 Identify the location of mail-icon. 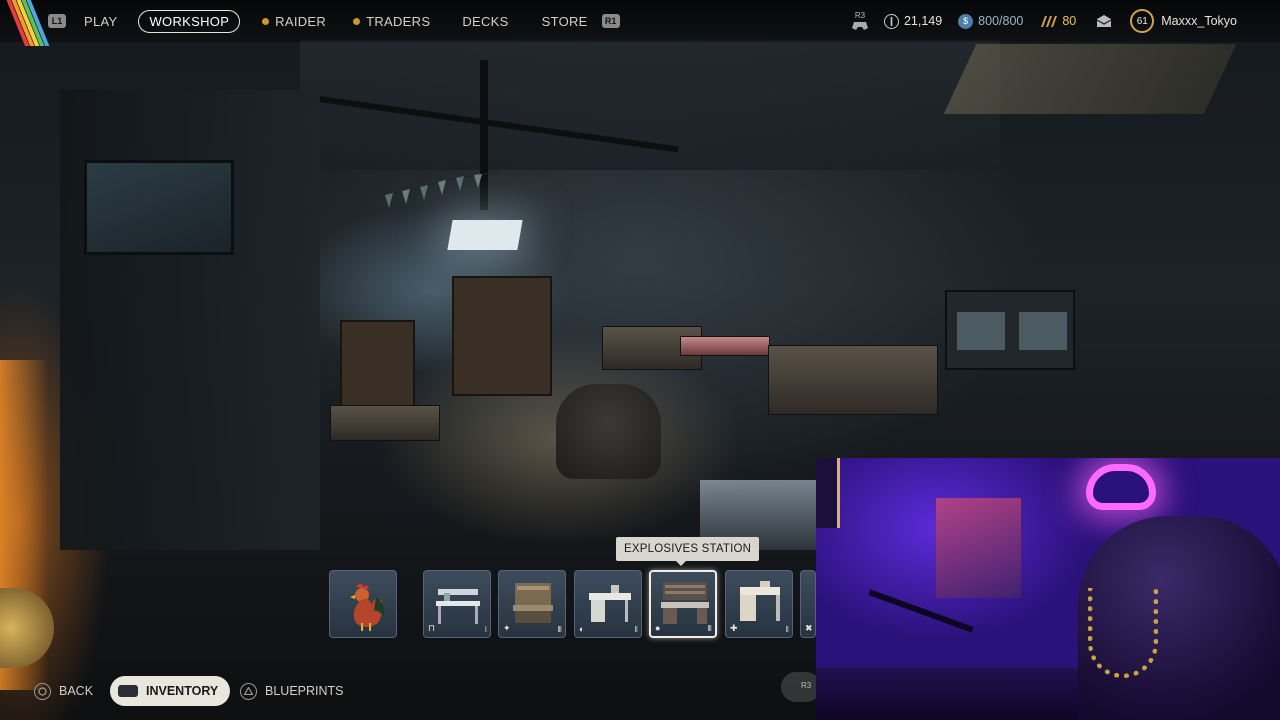
(1104, 20).